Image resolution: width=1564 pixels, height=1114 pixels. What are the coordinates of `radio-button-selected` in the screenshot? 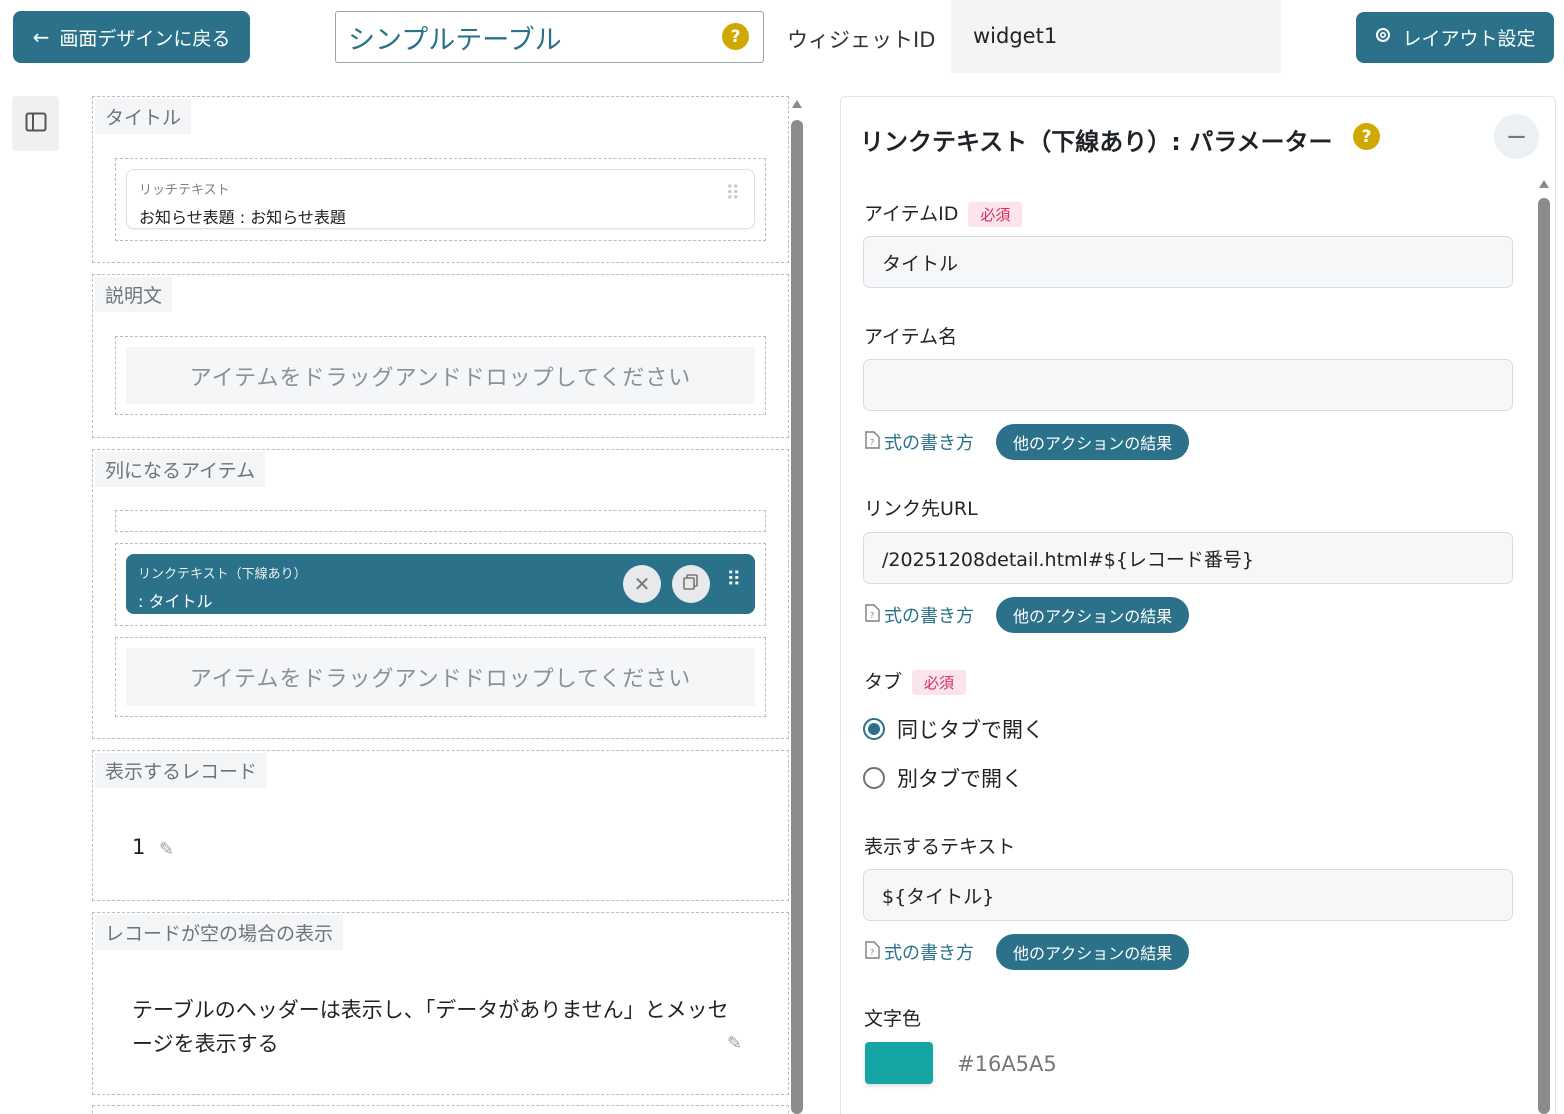 It's located at (874, 729).